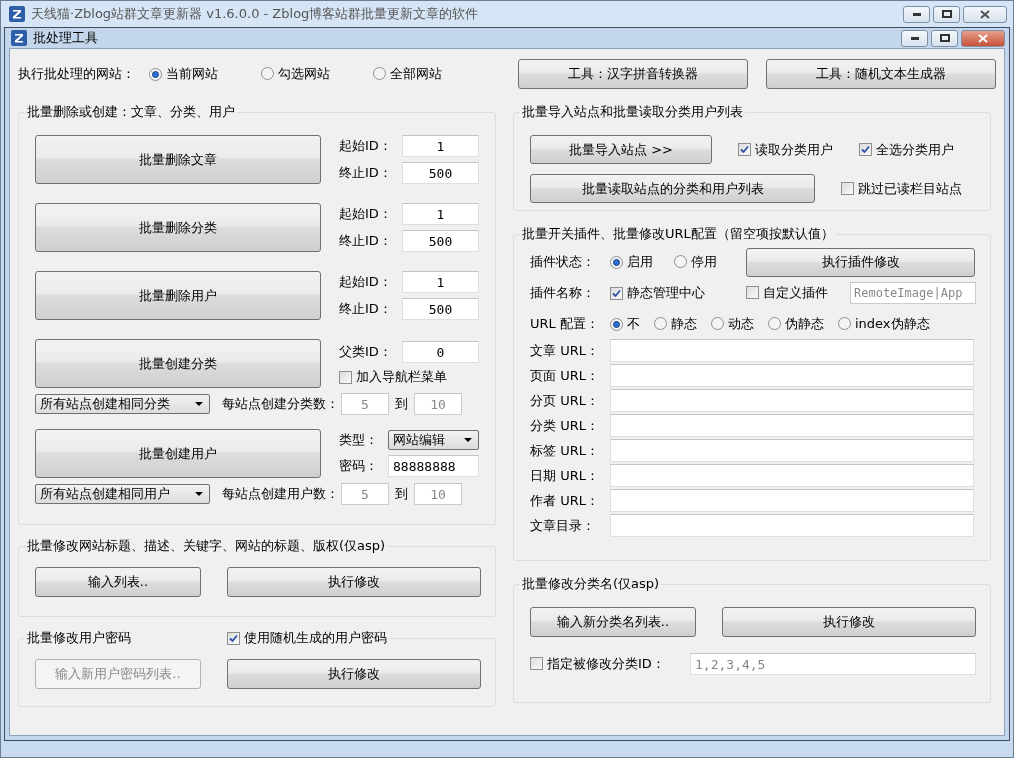 Image resolution: width=1014 pixels, height=758 pixels. I want to click on radio-label: 停用, so click(704, 261).